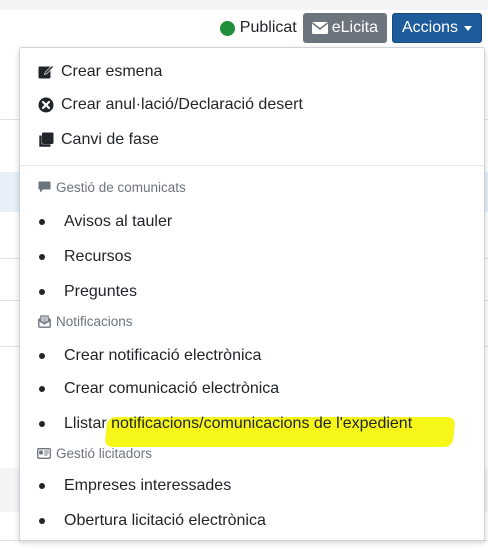 The width and height of the screenshot is (488, 549). I want to click on menu-item-preguntes: Preguntes, so click(252, 292).